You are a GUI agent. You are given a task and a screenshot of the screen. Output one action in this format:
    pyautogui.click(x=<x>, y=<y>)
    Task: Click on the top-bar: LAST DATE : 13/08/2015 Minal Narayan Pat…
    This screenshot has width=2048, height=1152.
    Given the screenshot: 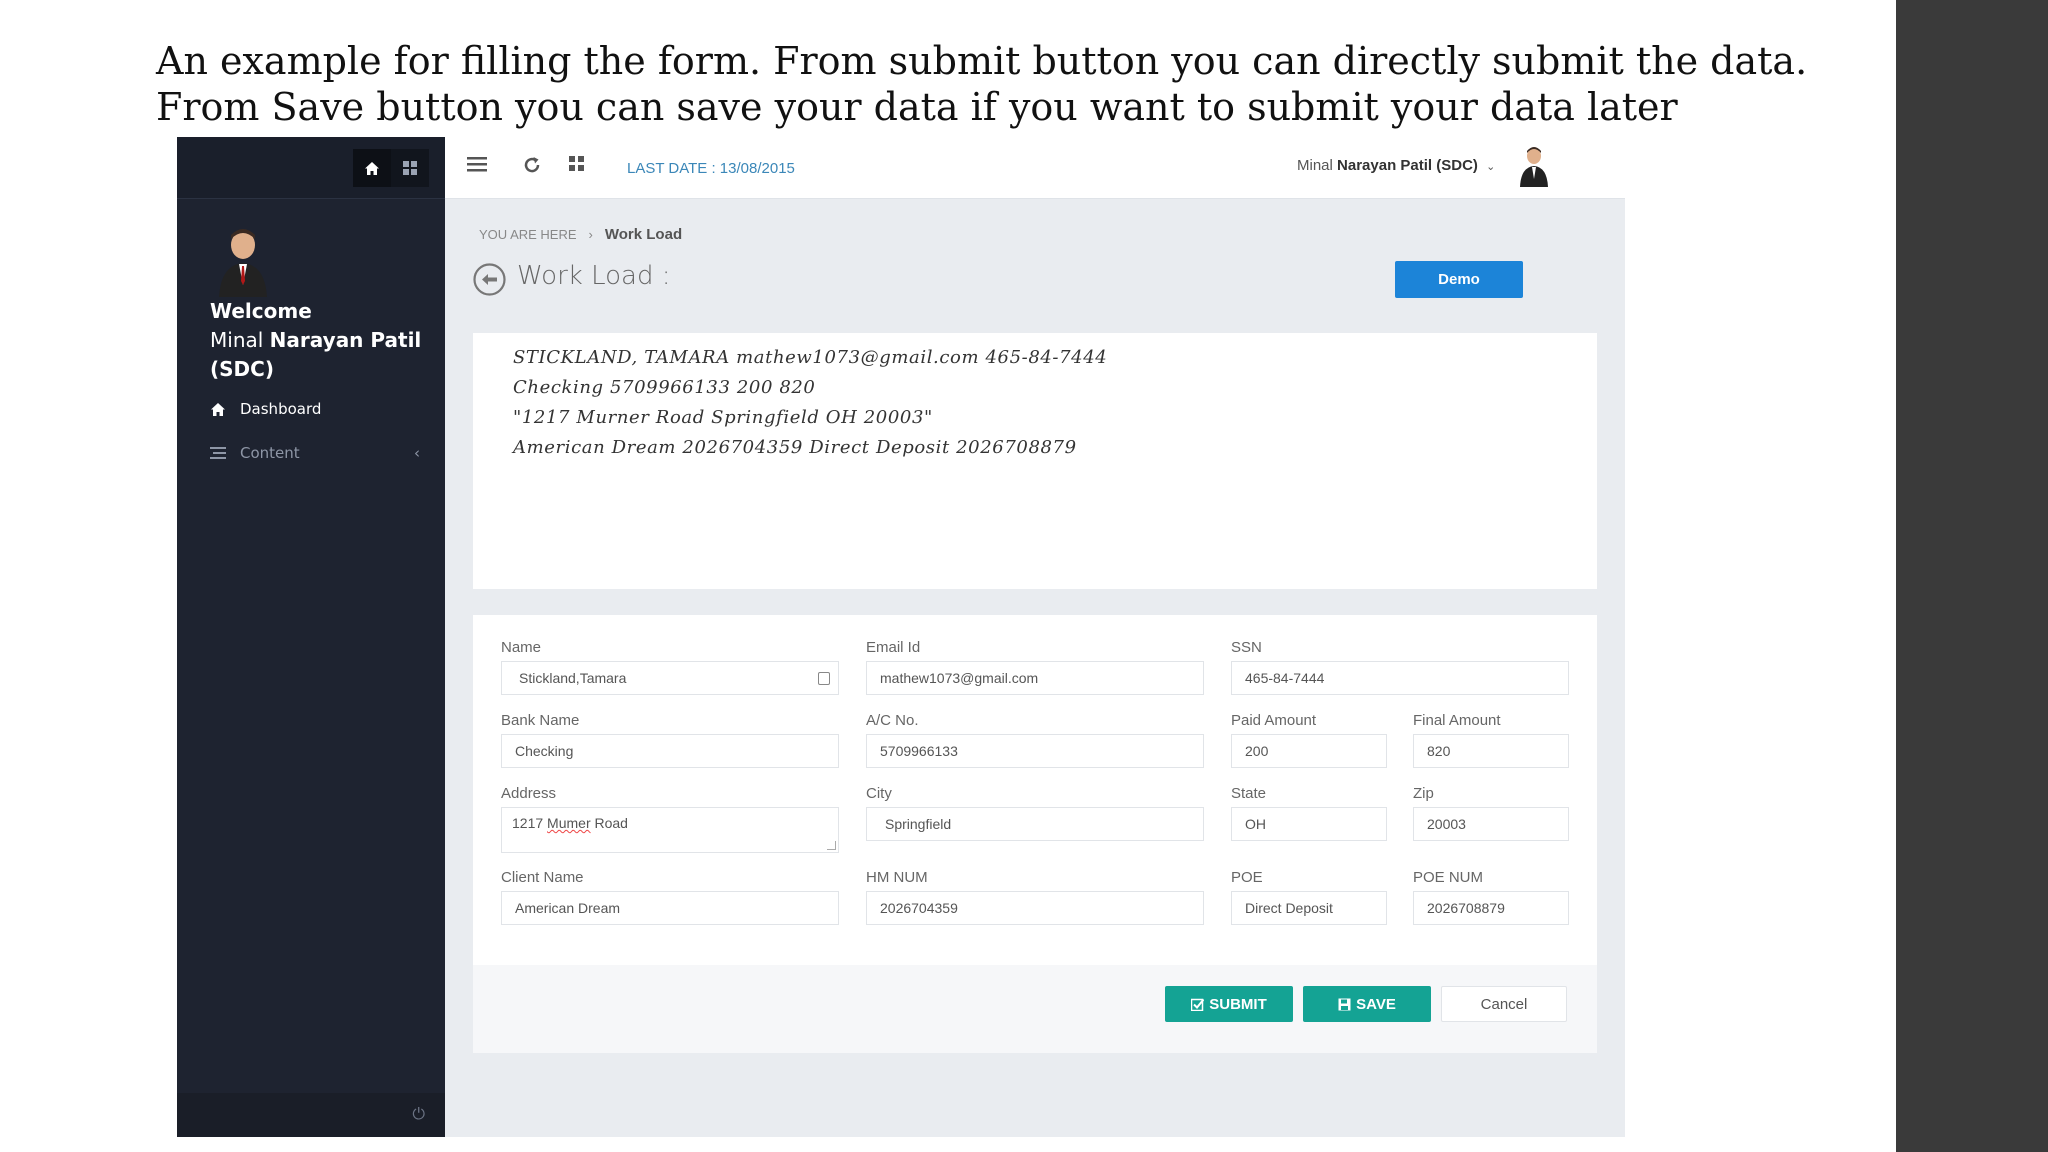 What is the action you would take?
    pyautogui.click(x=1035, y=168)
    